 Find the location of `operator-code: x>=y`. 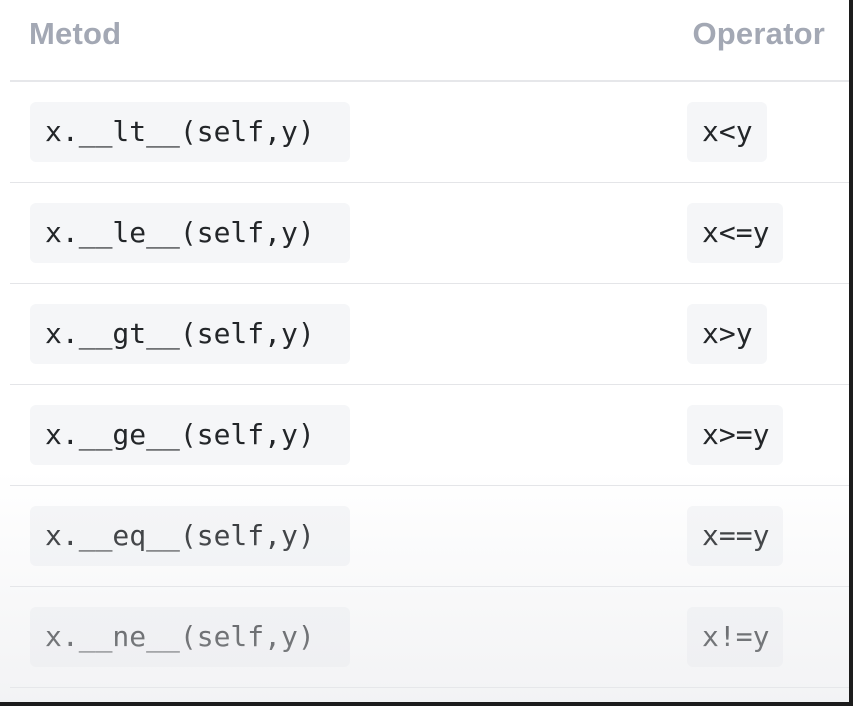

operator-code: x>=y is located at coordinates (735, 435).